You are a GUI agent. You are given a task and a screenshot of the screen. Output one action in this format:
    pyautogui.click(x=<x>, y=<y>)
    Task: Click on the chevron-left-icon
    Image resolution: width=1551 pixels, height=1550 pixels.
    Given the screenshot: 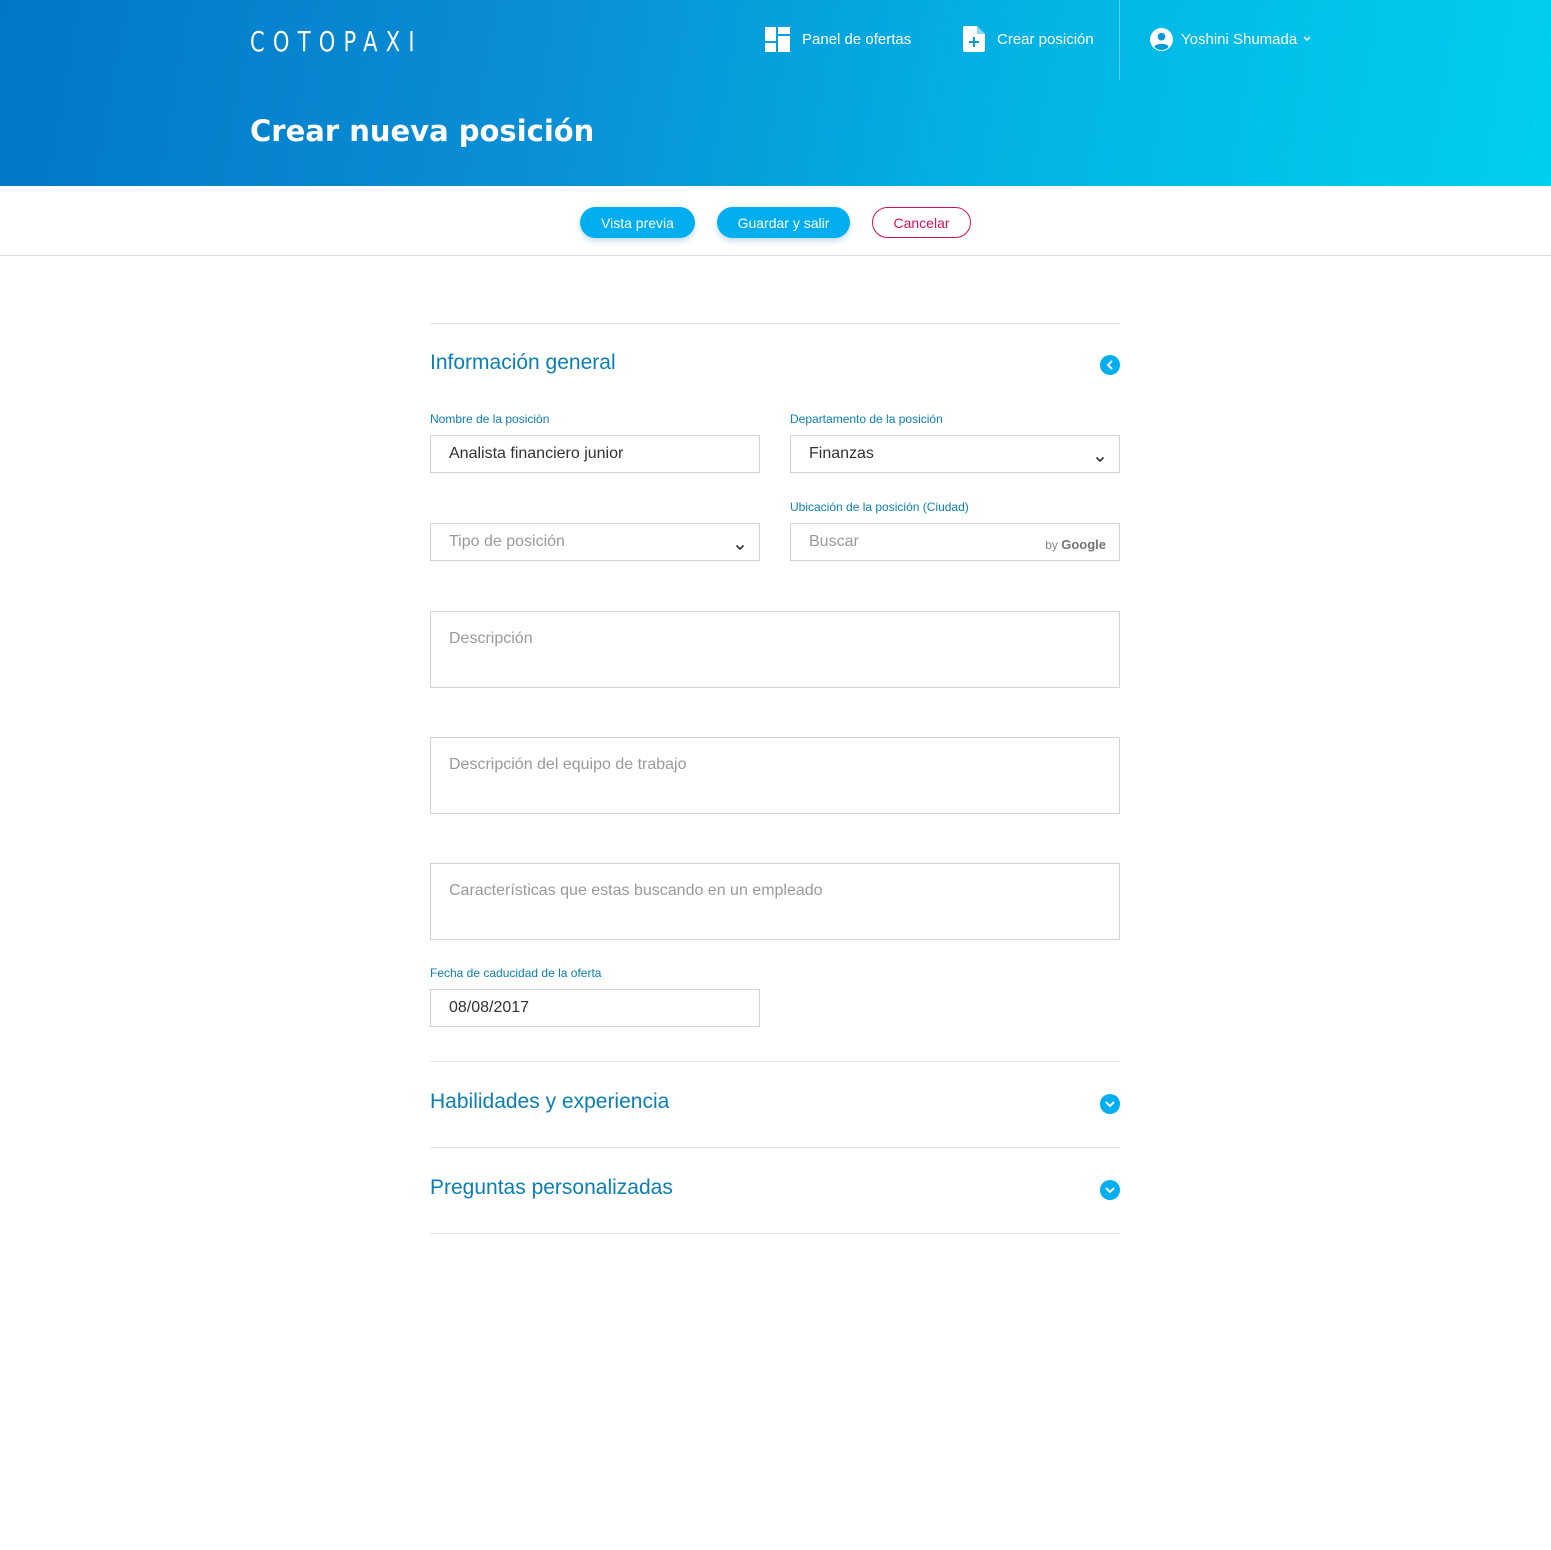 What is the action you would take?
    pyautogui.click(x=1110, y=365)
    